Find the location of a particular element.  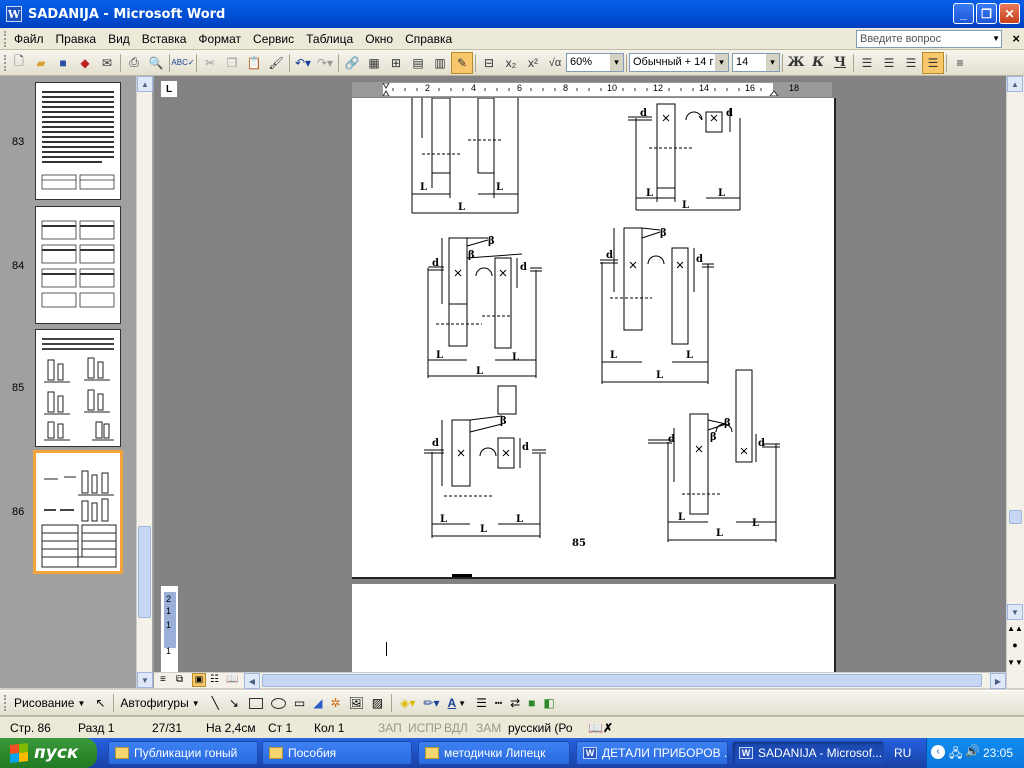

reading-layout-icon: 📖 is located at coordinates (232, 679).